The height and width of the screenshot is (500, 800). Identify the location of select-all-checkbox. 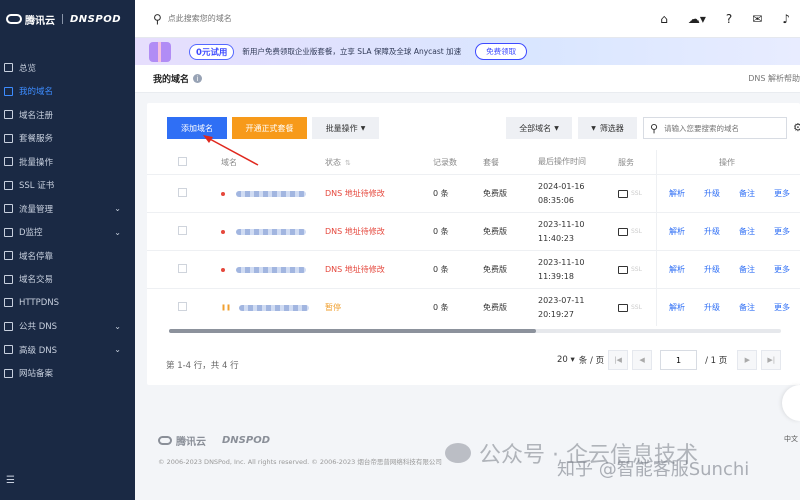
(182, 161).